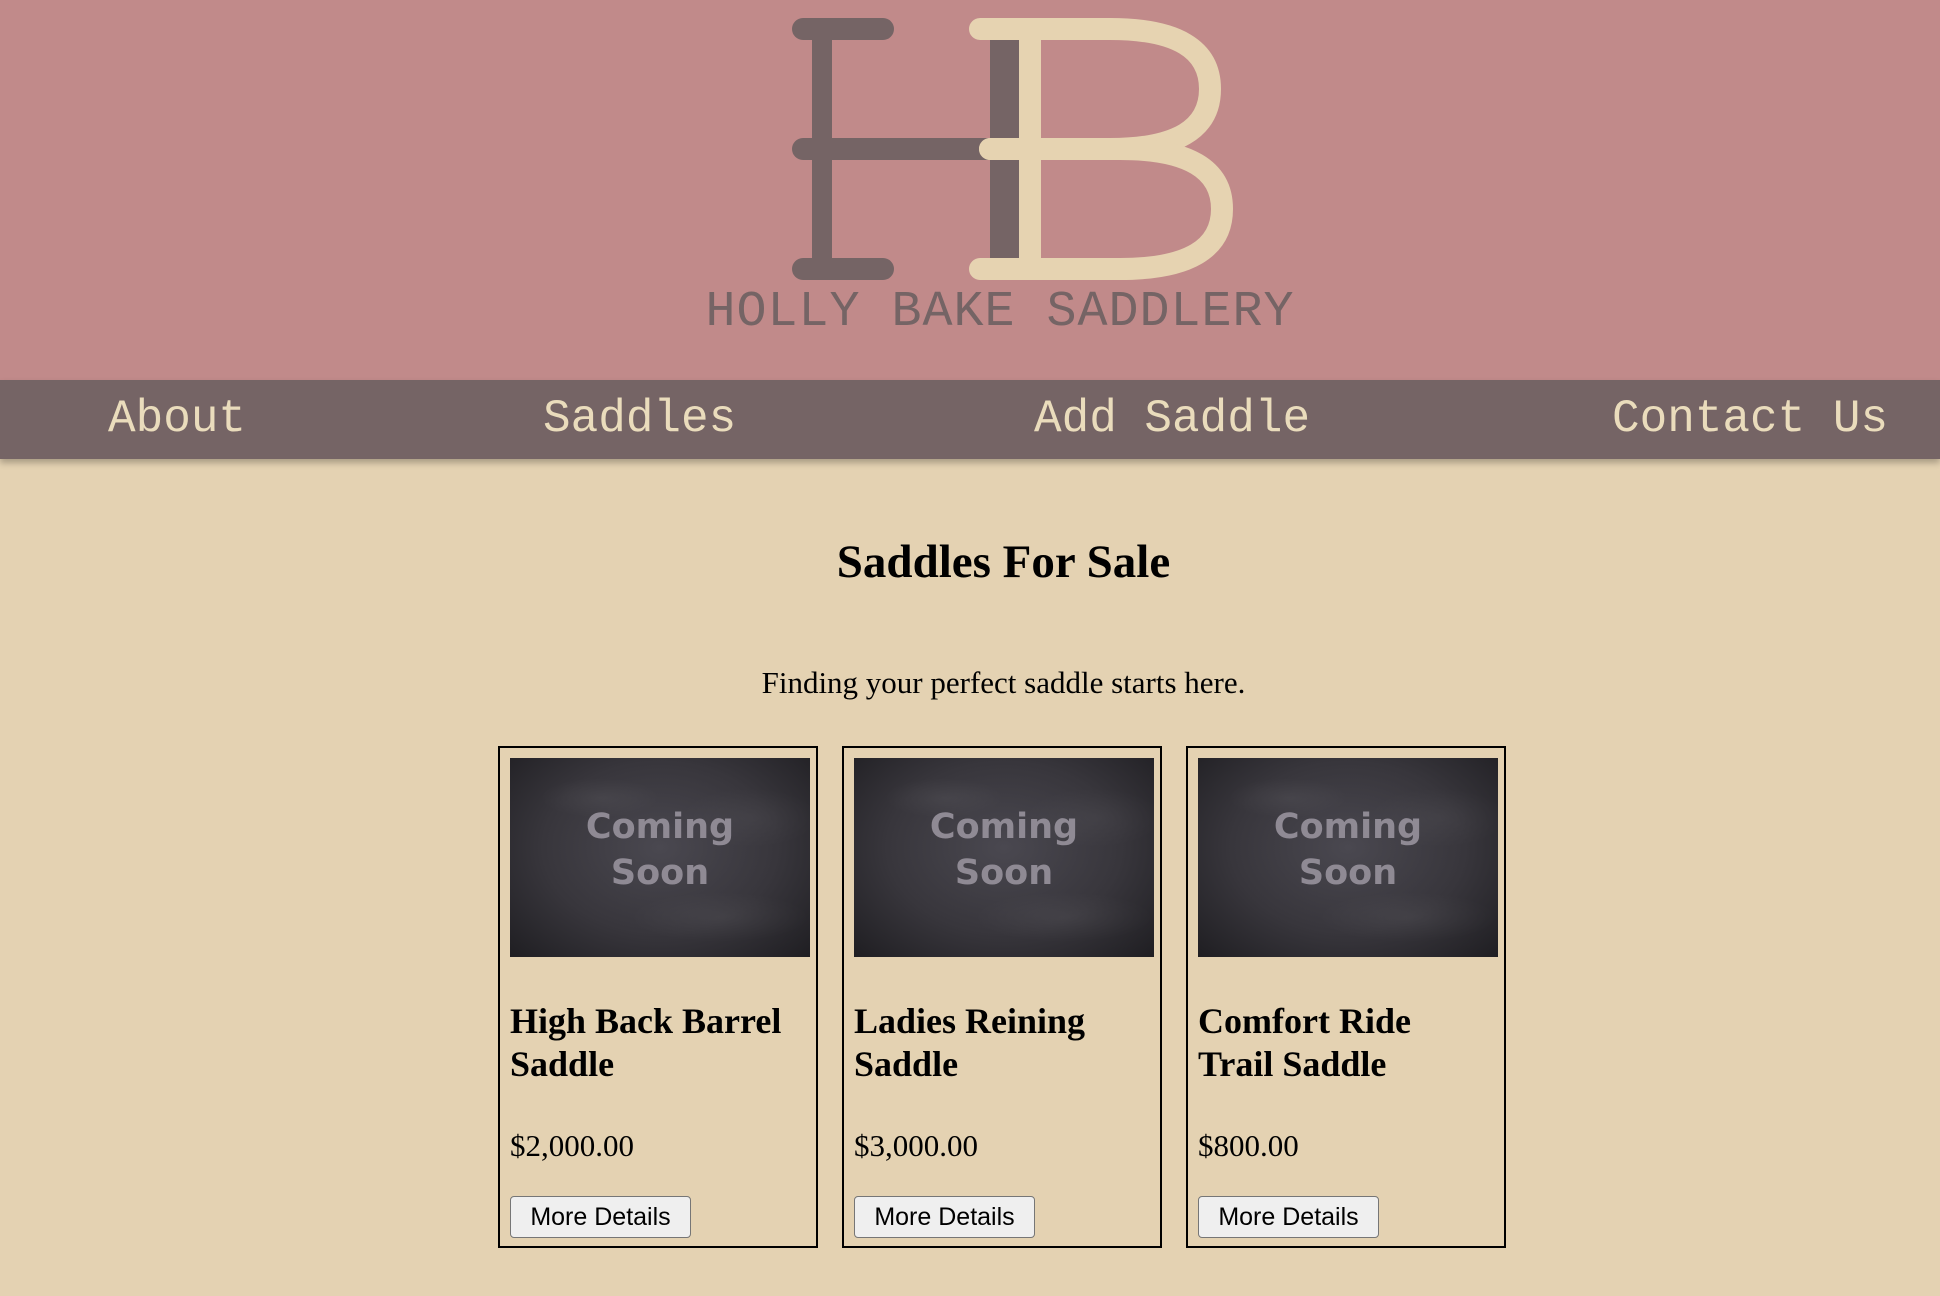  What do you see at coordinates (177, 419) in the screenshot?
I see `nav-about: About` at bounding box center [177, 419].